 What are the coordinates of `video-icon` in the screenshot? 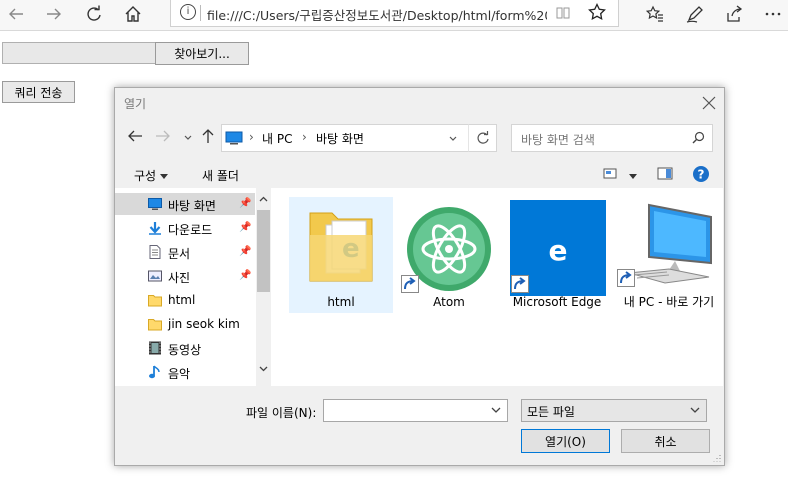 It's located at (155, 348).